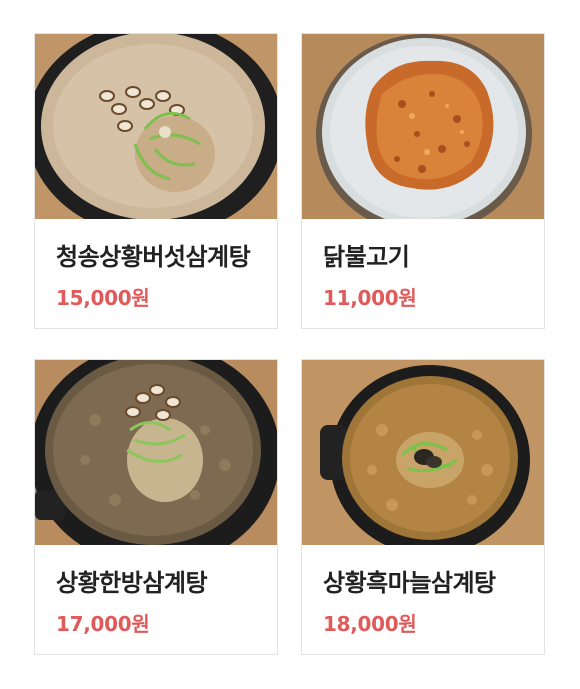 This screenshot has width=580, height=689. Describe the element at coordinates (132, 583) in the screenshot. I see `menu-item-name: 상황한방삼계탕` at that location.